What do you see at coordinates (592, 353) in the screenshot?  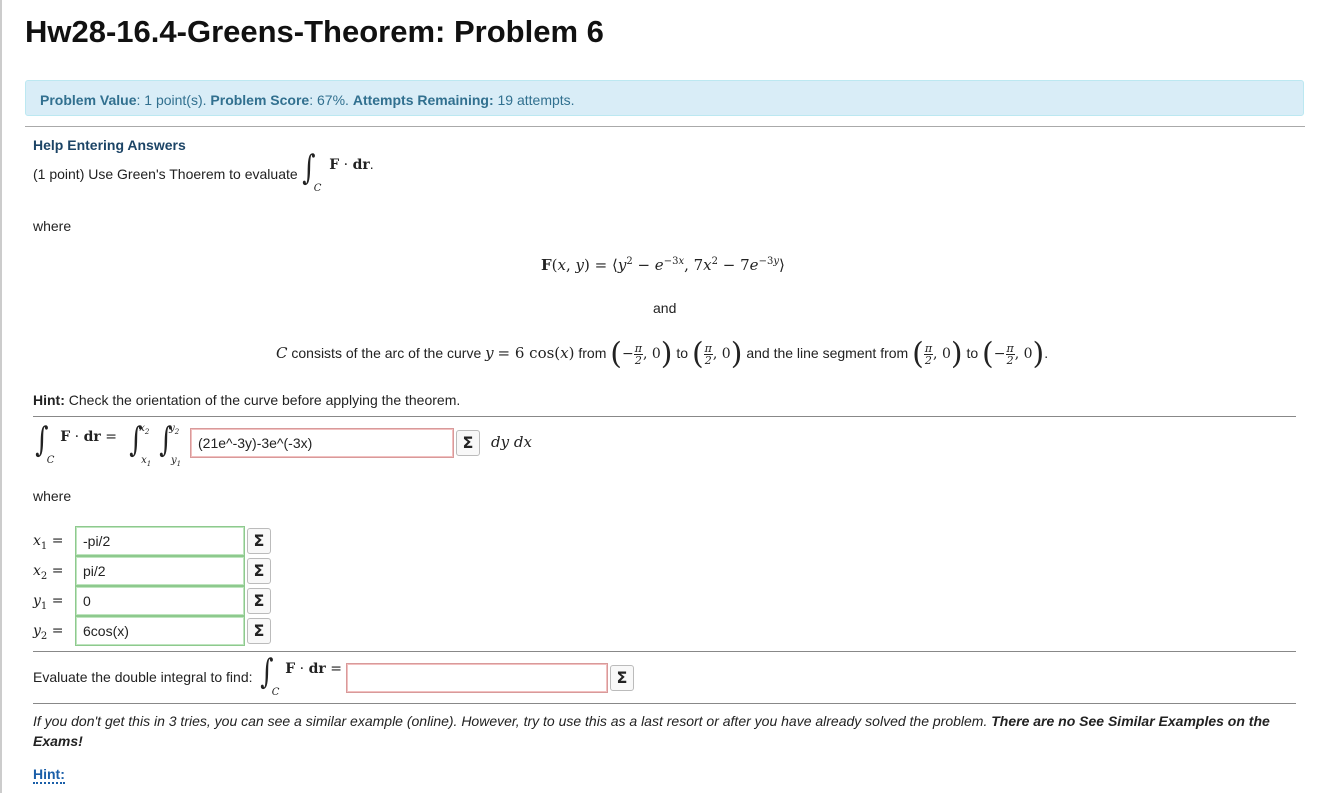 I see `from-label: from` at bounding box center [592, 353].